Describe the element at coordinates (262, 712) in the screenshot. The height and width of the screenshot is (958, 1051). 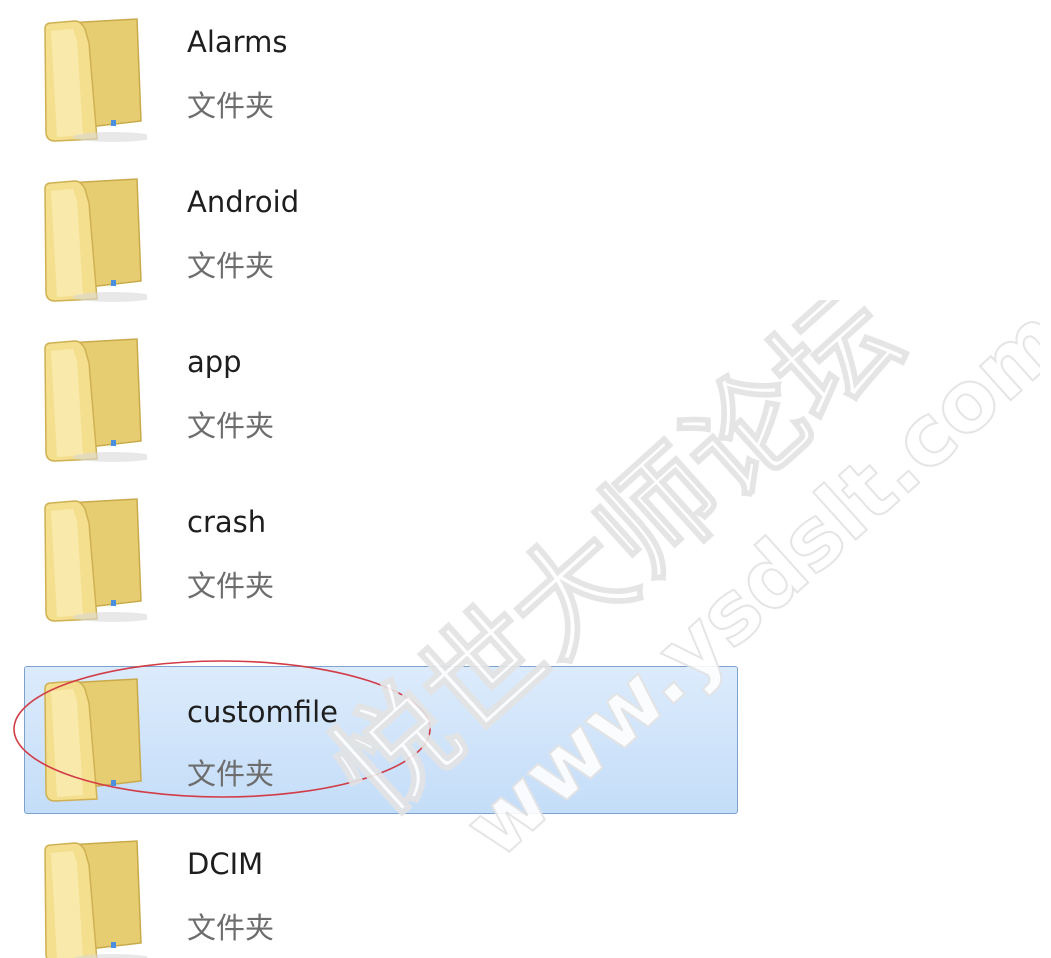
I see `folder-name: customfile` at that location.